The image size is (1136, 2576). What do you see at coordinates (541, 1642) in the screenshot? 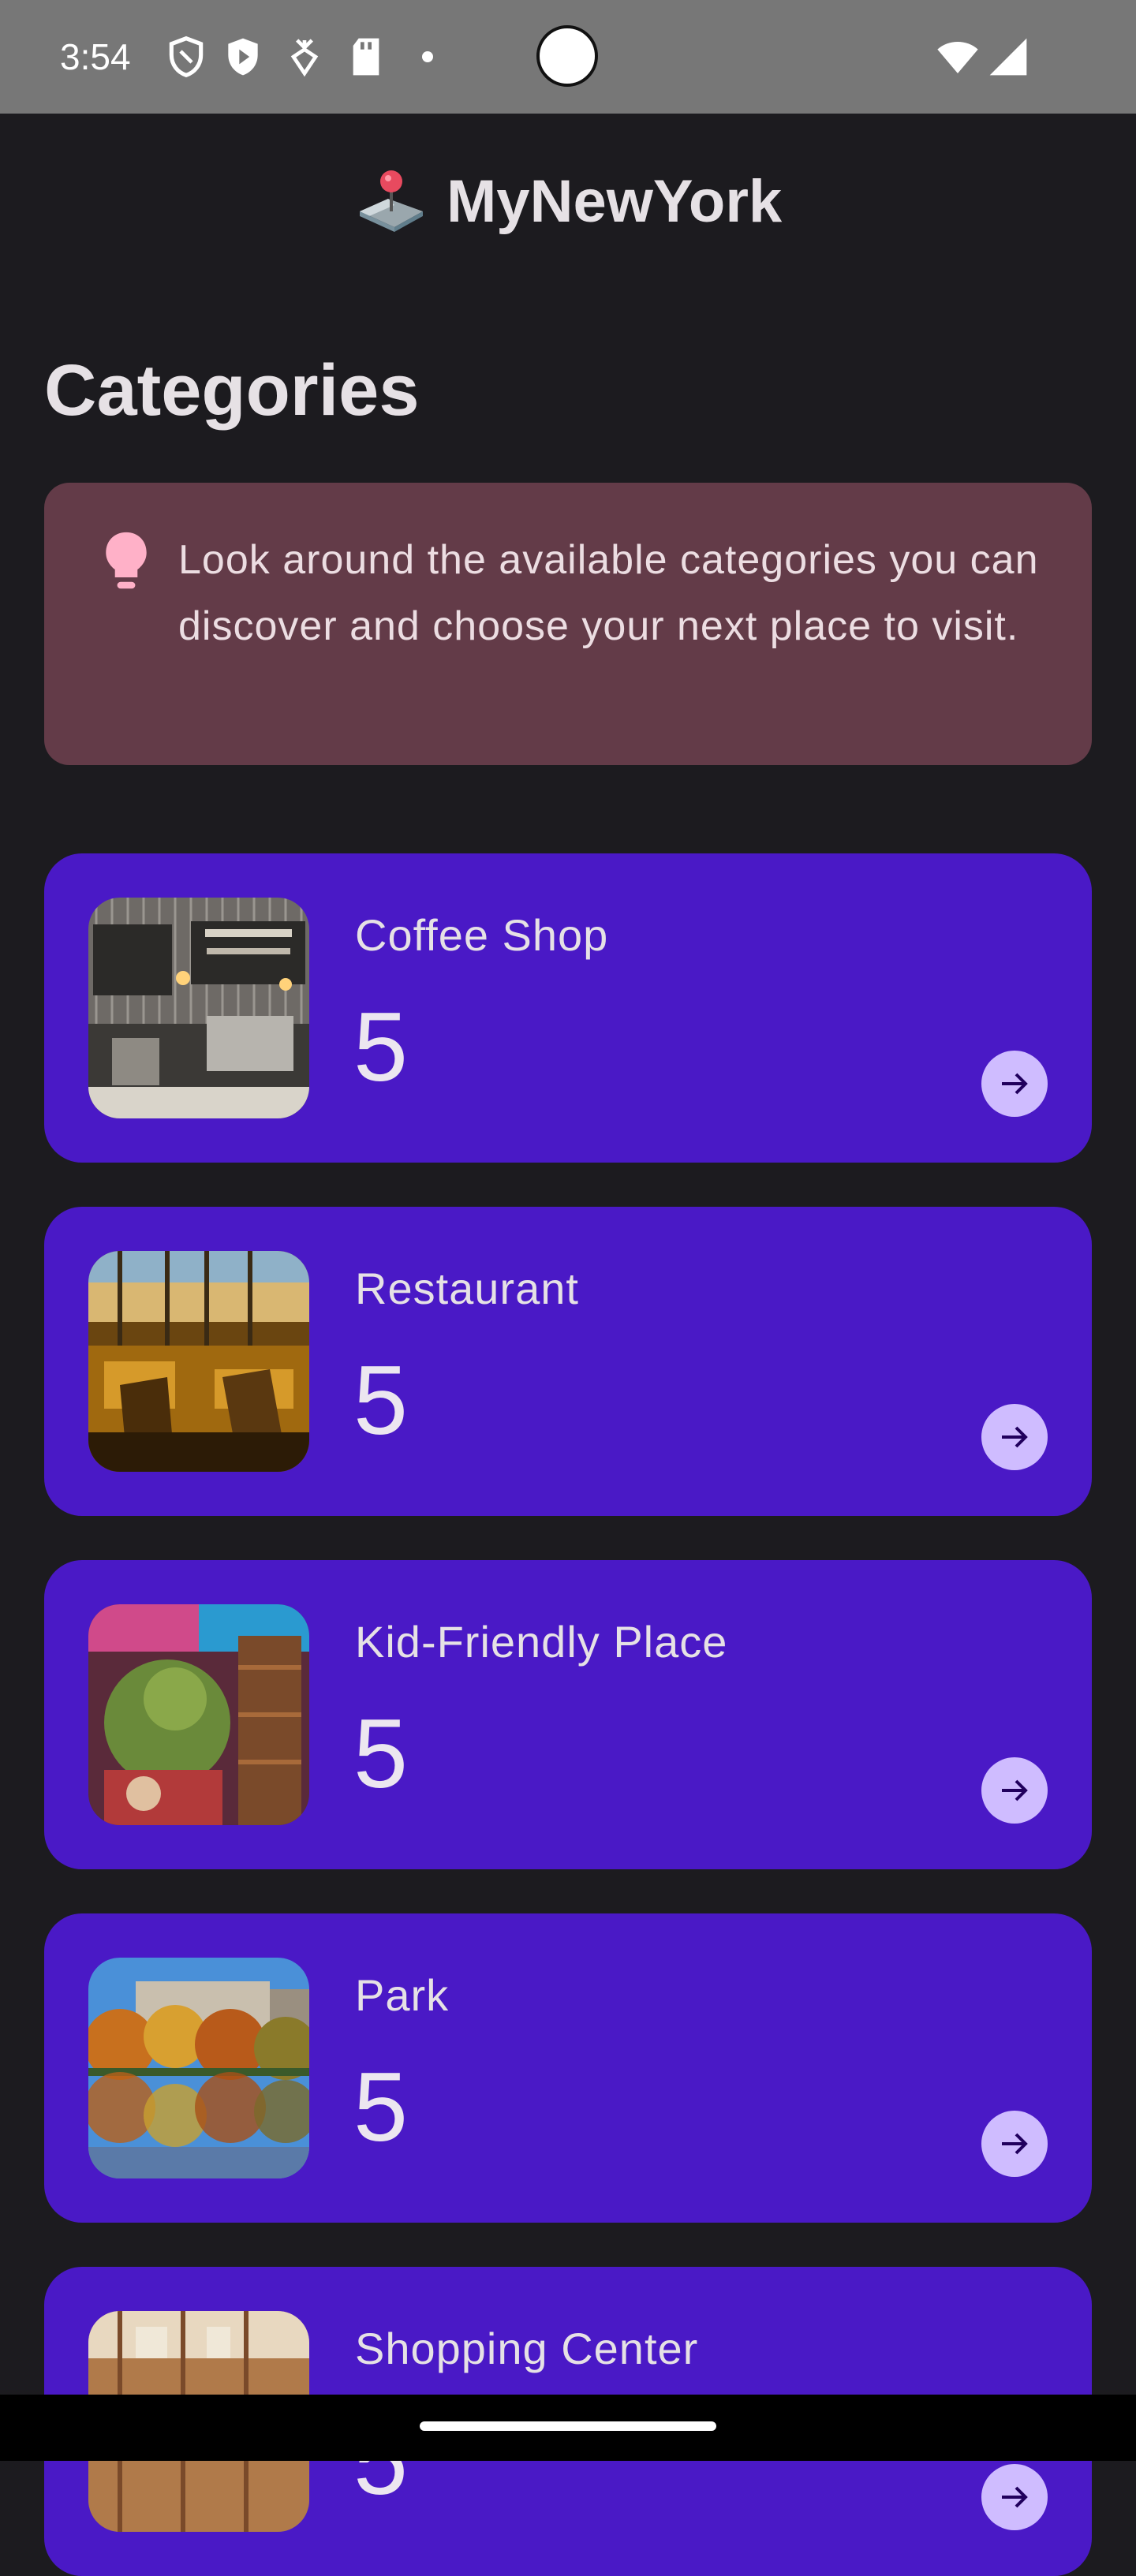
I see `category-name: Kid-Friendly Place` at bounding box center [541, 1642].